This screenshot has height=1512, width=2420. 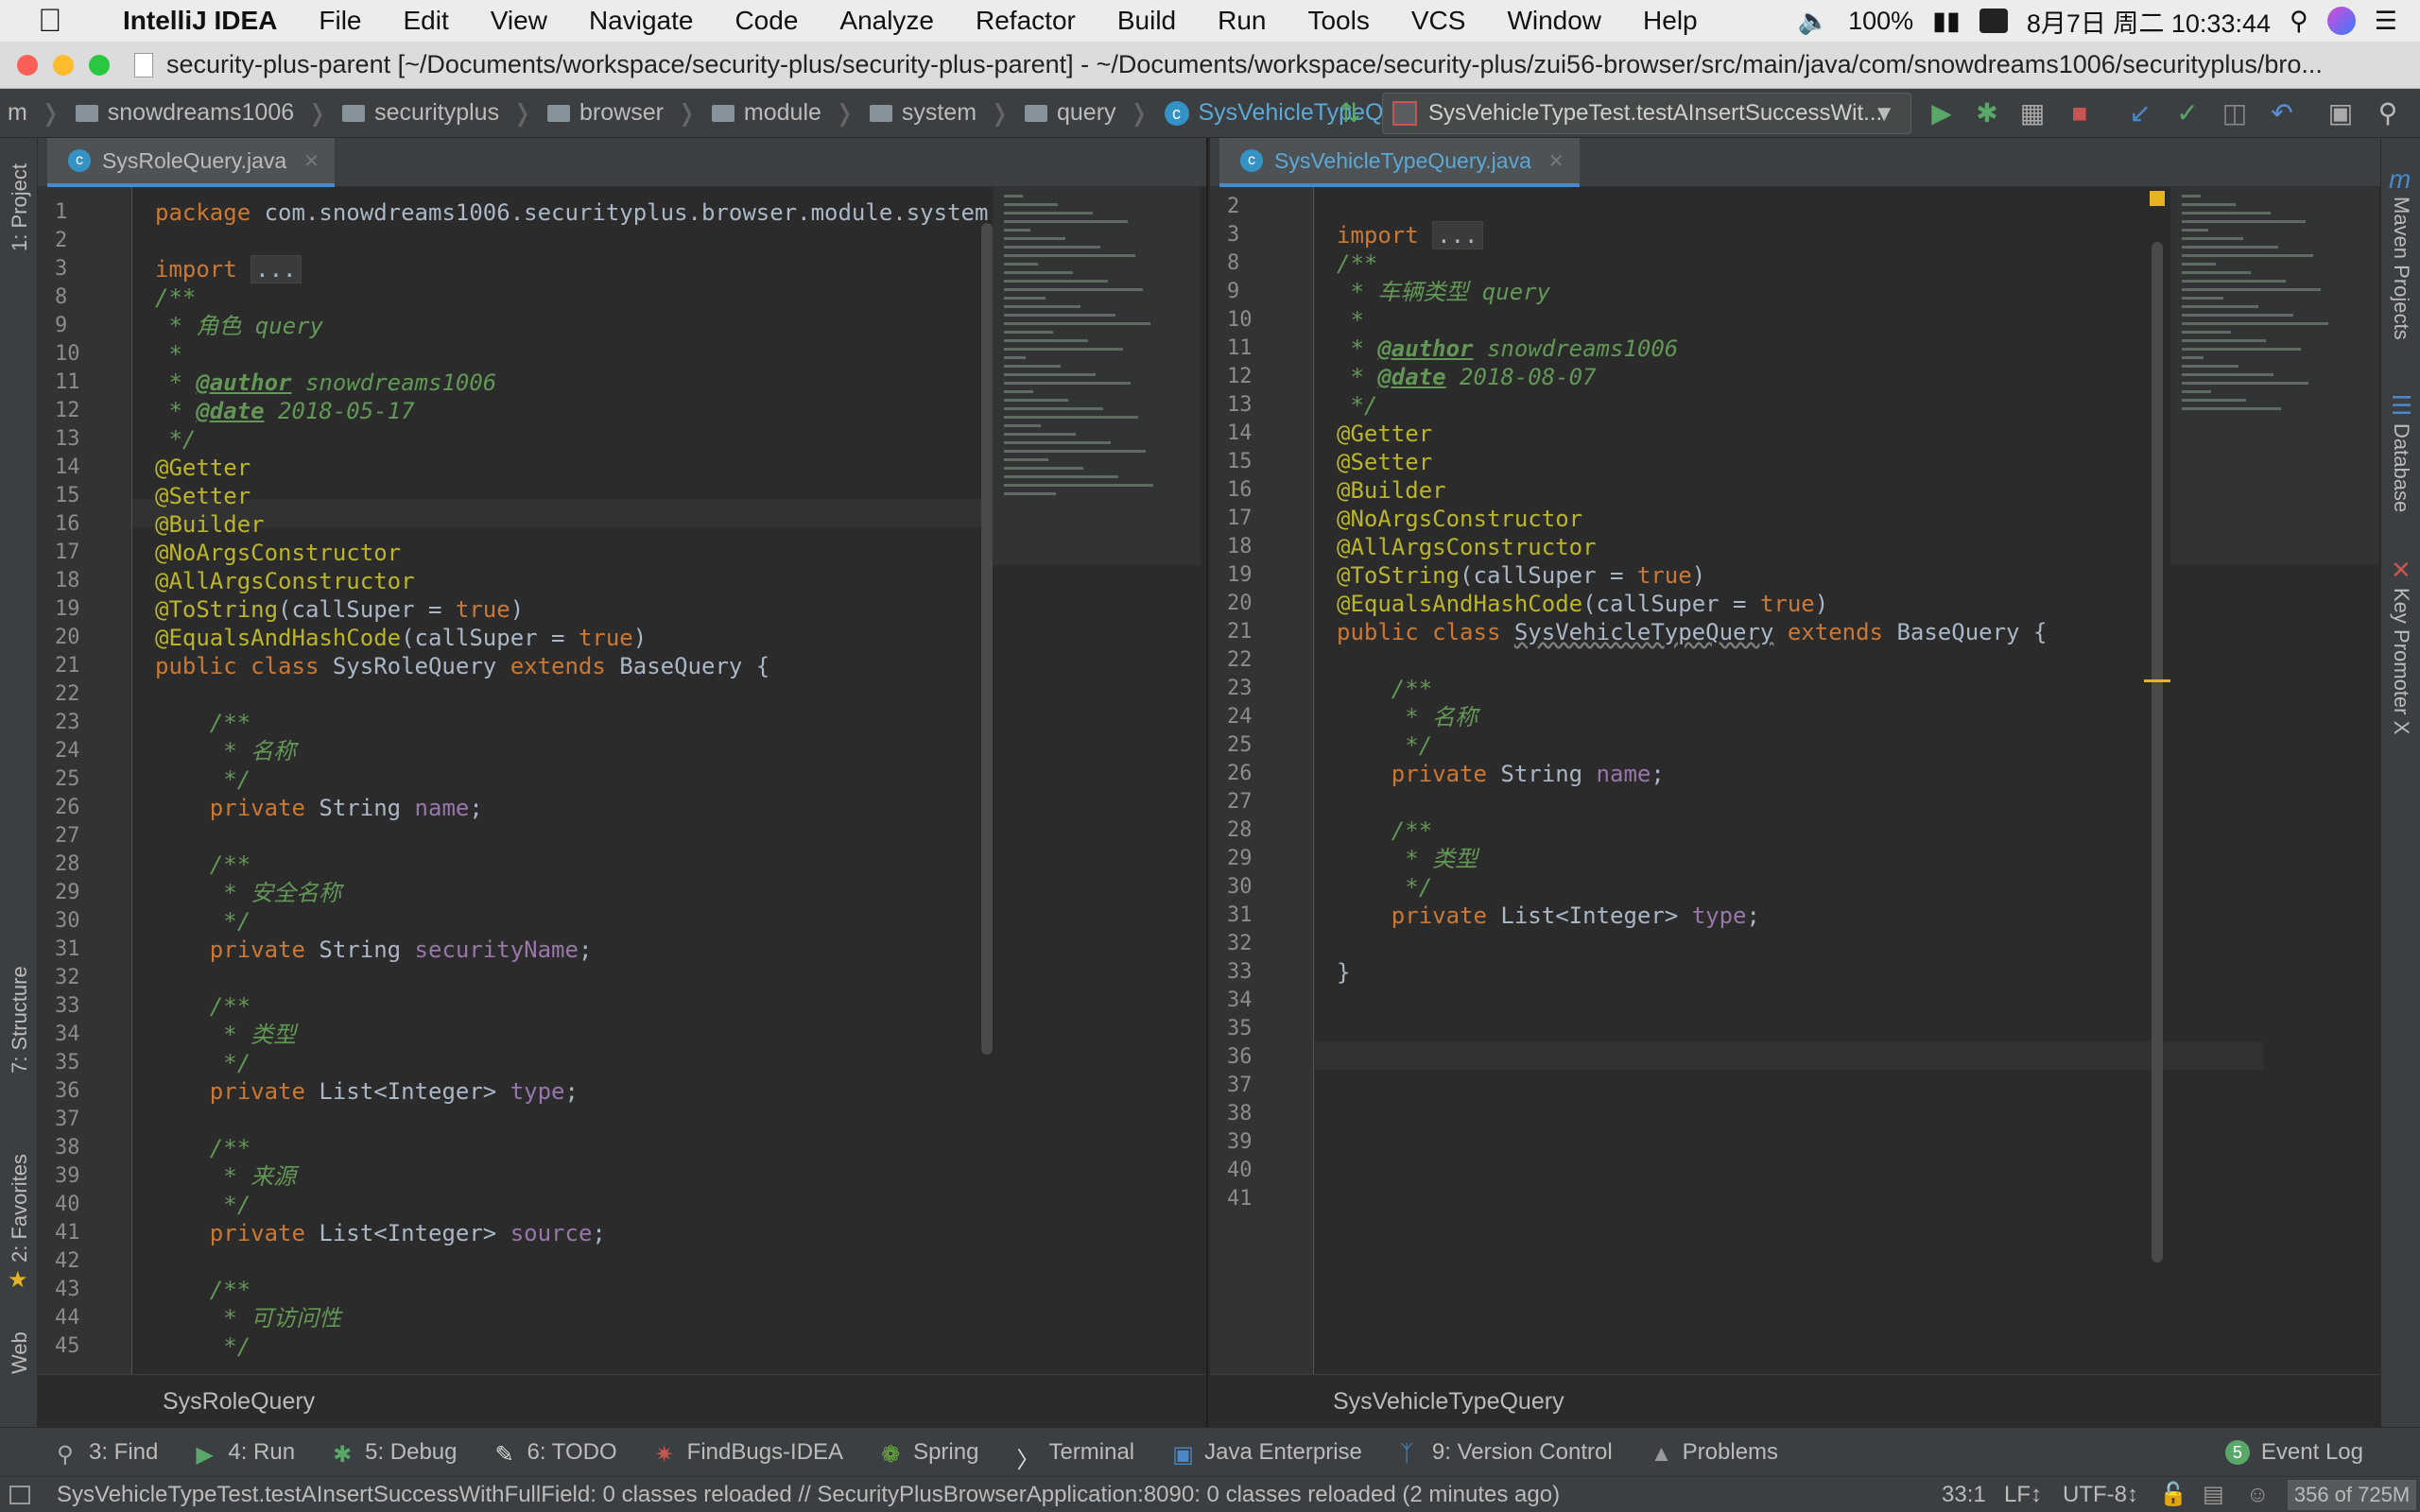 What do you see at coordinates (2173, 1494) in the screenshot?
I see `lock-icon: 🔓` at bounding box center [2173, 1494].